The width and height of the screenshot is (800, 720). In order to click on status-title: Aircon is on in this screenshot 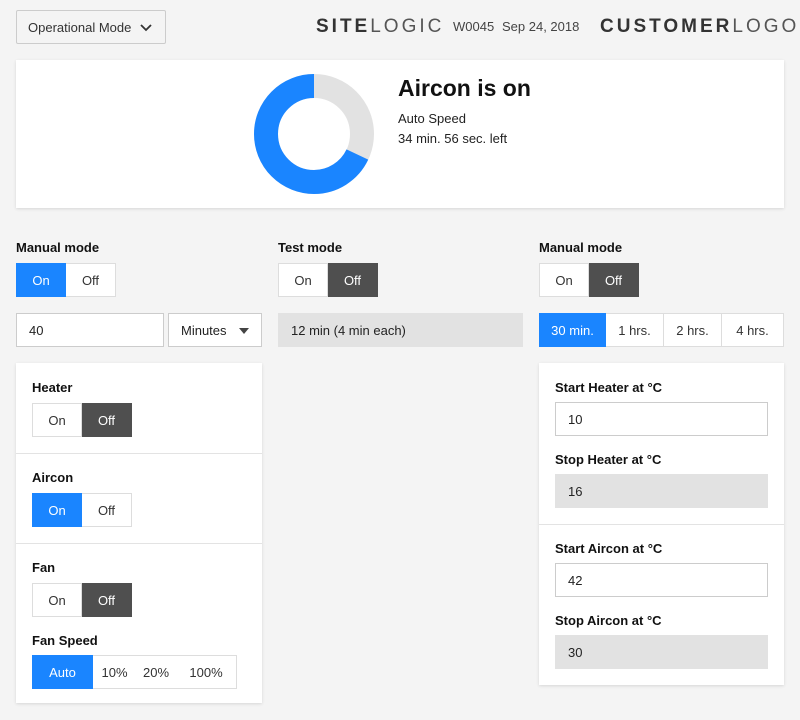, I will do `click(464, 88)`.